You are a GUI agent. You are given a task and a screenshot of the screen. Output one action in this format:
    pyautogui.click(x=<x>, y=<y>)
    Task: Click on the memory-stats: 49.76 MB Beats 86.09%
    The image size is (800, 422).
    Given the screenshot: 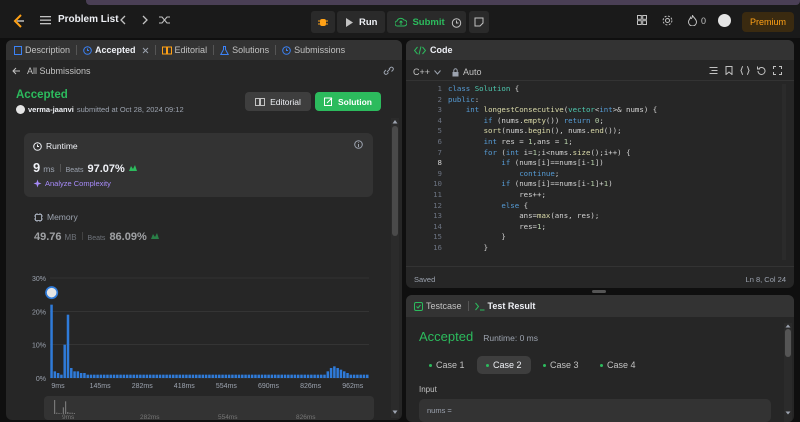 What is the action you would take?
    pyautogui.click(x=97, y=237)
    